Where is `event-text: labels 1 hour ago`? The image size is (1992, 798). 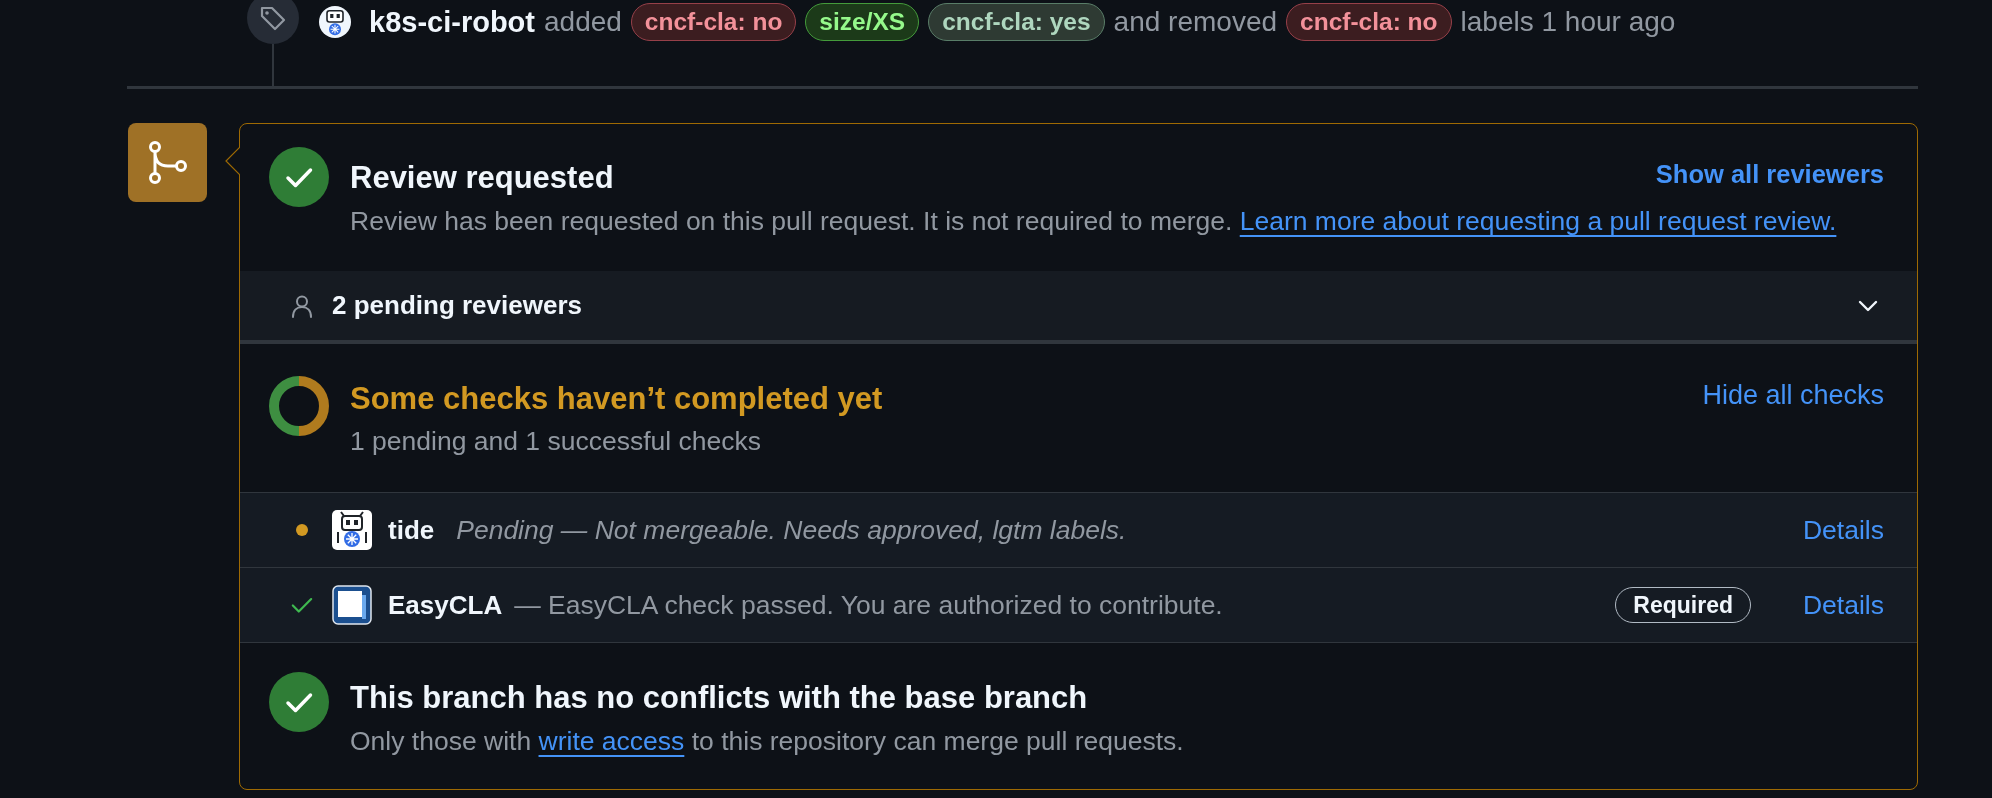 event-text: labels 1 hour ago is located at coordinates (1568, 22).